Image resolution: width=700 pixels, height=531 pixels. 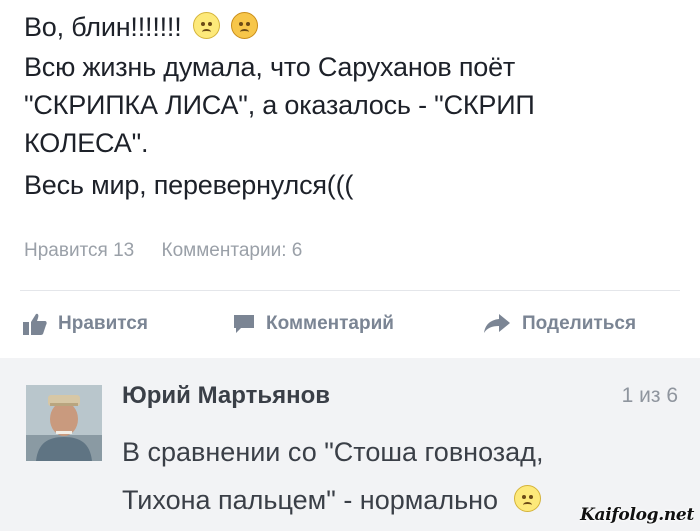 I want to click on post-text-line-1: Во, блин!!!!!!!, so click(x=103, y=27).